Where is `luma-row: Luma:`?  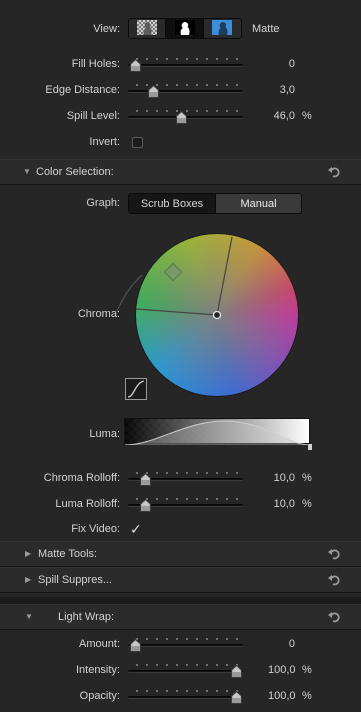 luma-row: Luma: is located at coordinates (180, 434).